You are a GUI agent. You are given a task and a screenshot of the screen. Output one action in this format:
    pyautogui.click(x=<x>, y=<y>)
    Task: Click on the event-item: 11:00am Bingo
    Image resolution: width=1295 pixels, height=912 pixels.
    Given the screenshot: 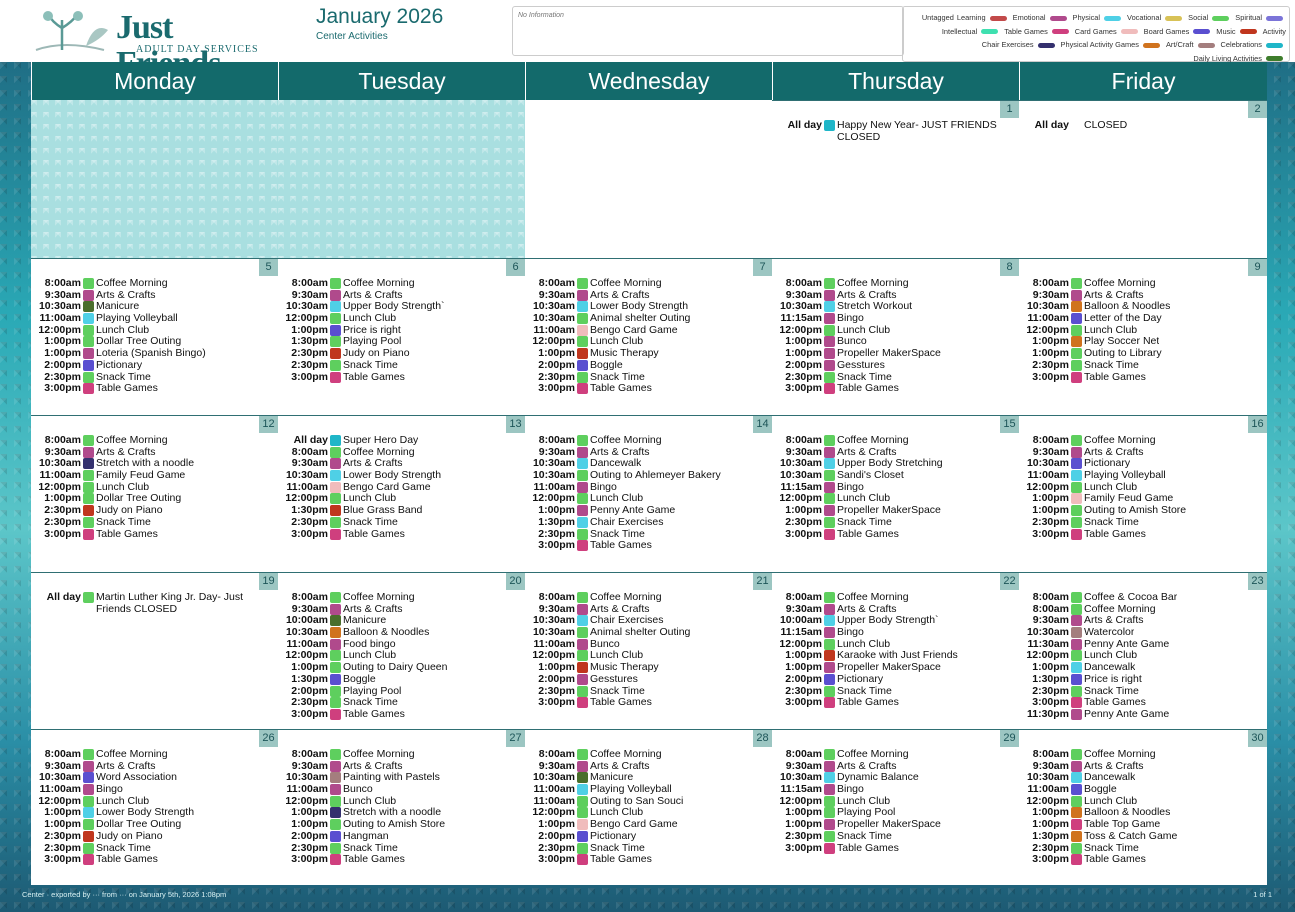 What is the action you would take?
    pyautogui.click(x=154, y=789)
    